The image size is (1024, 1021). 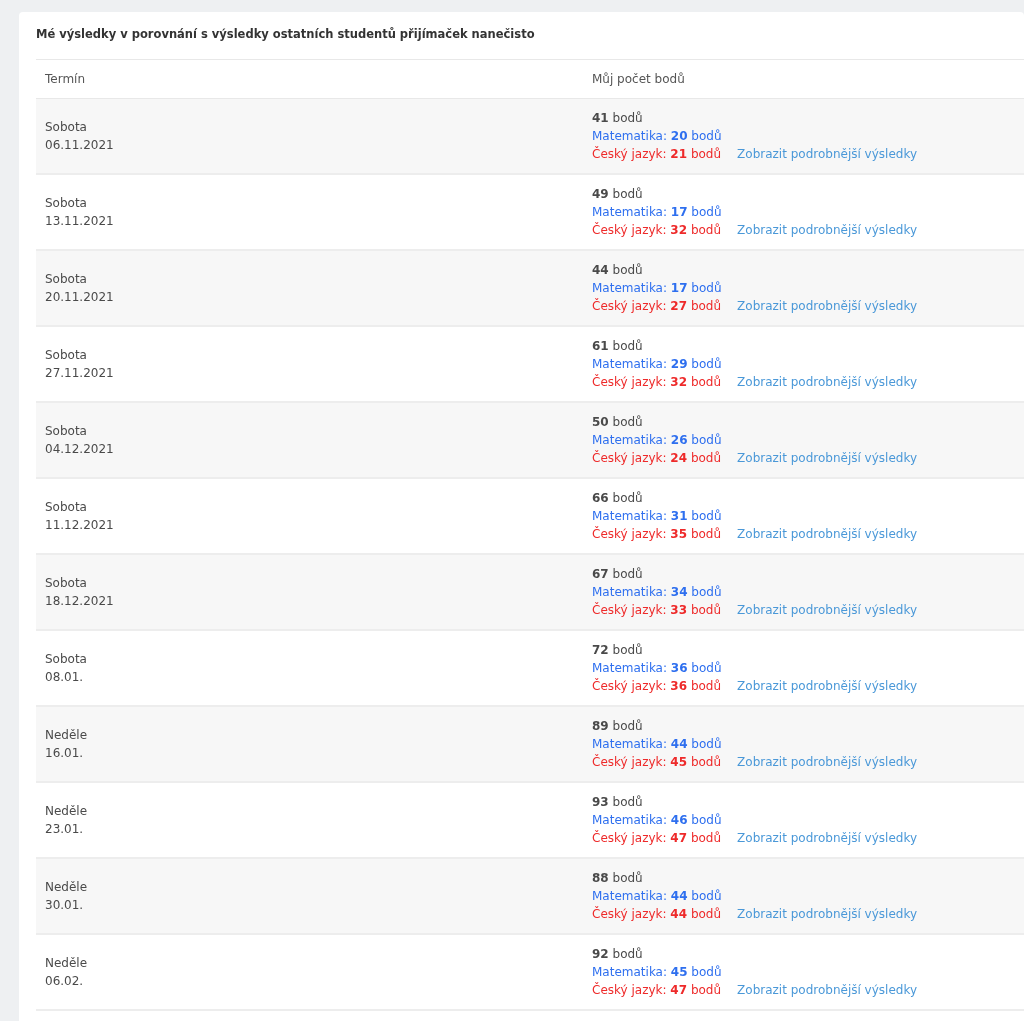 What do you see at coordinates (65, 830) in the screenshot?
I see `date-label: 23.01.` at bounding box center [65, 830].